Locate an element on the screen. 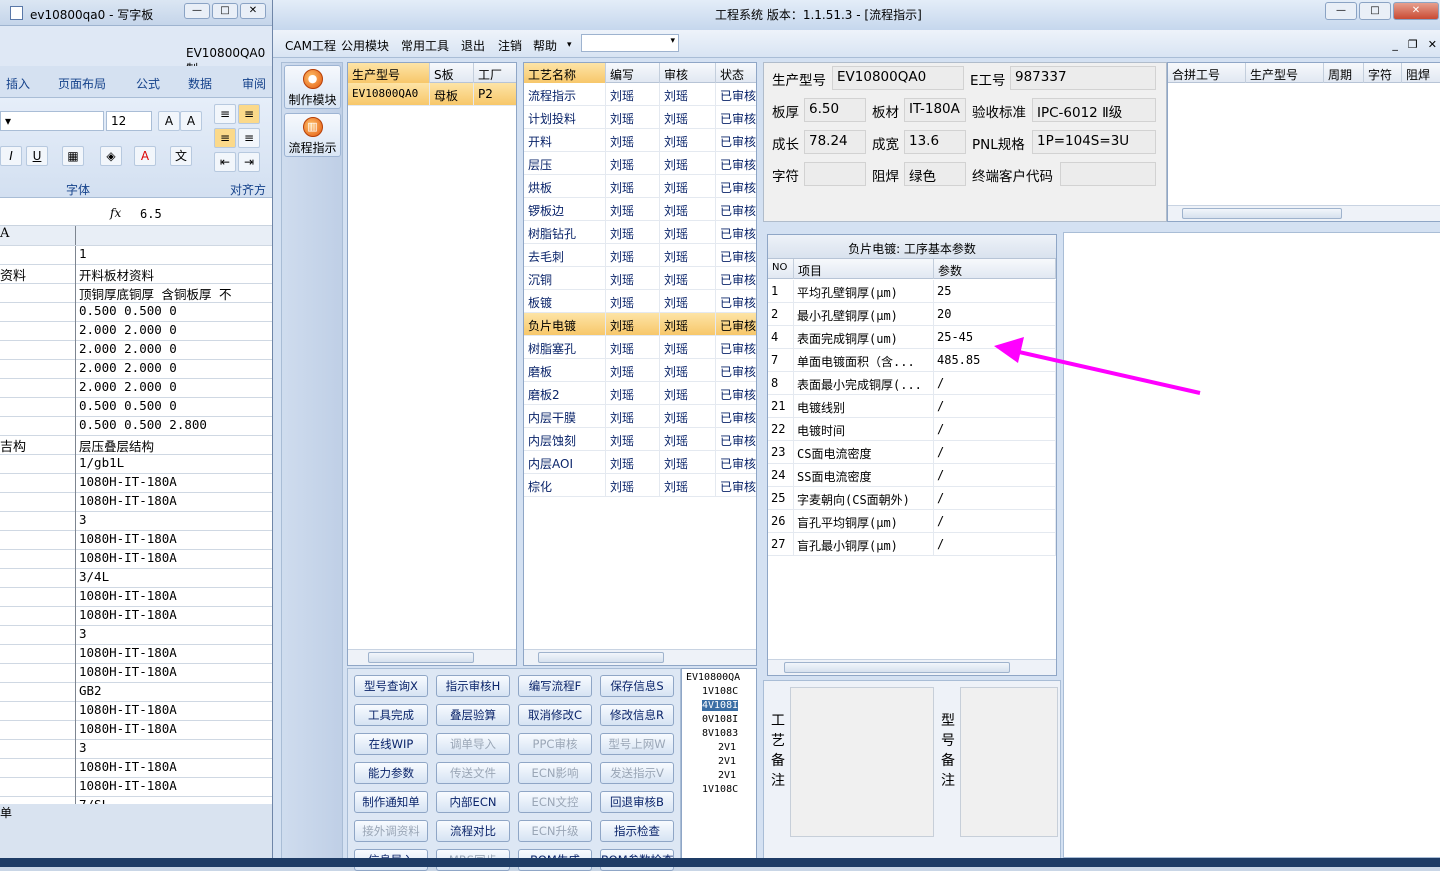 This screenshot has width=1440, height=871. cell-a: 资料 is located at coordinates (38, 274).